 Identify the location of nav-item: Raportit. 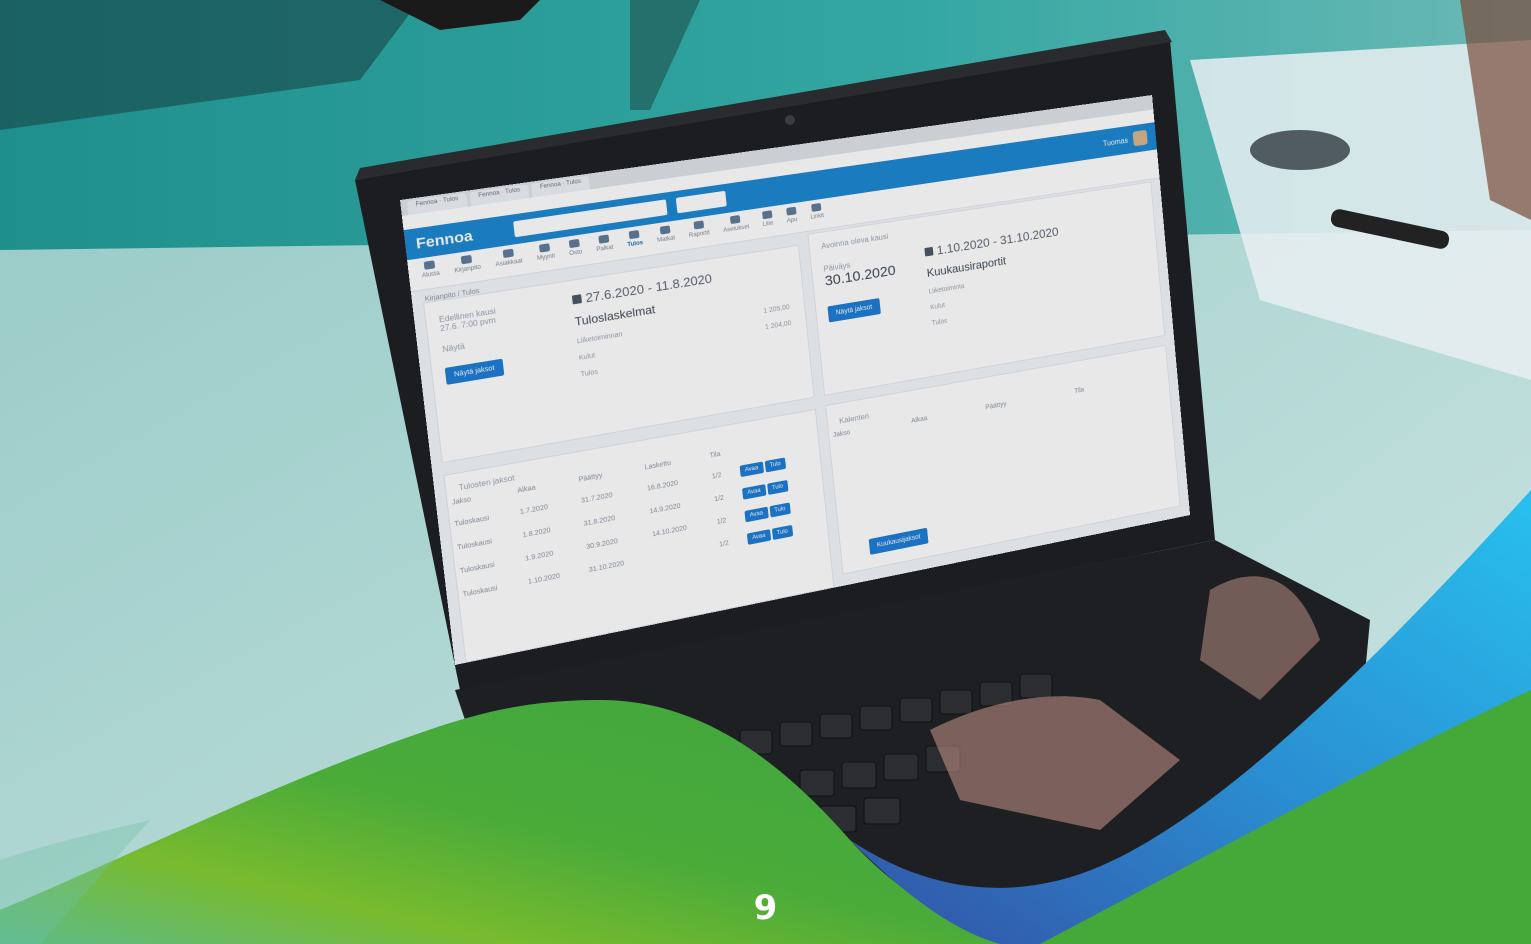
(699, 232).